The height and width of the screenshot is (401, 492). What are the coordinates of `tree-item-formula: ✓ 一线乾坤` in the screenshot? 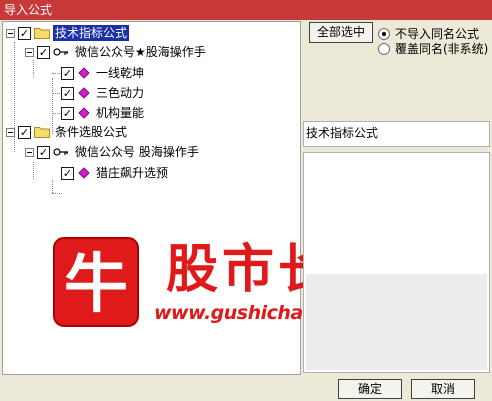 It's located at (103, 73).